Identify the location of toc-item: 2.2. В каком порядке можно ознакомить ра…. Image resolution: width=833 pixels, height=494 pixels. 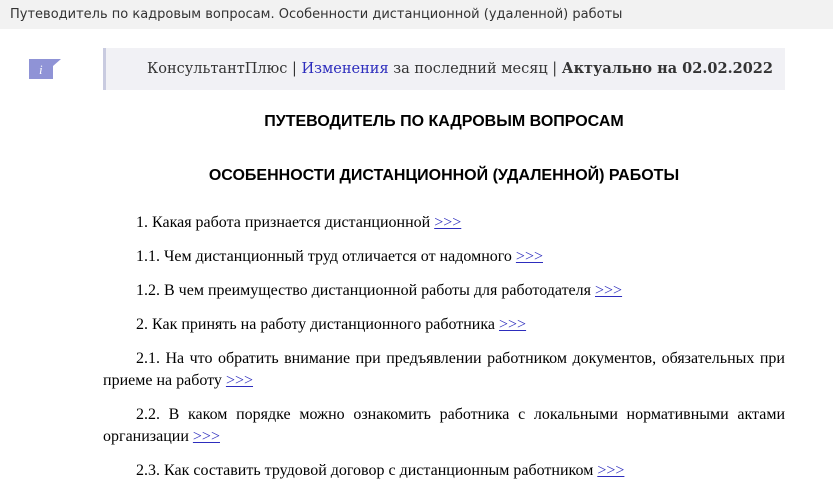
(444, 426).